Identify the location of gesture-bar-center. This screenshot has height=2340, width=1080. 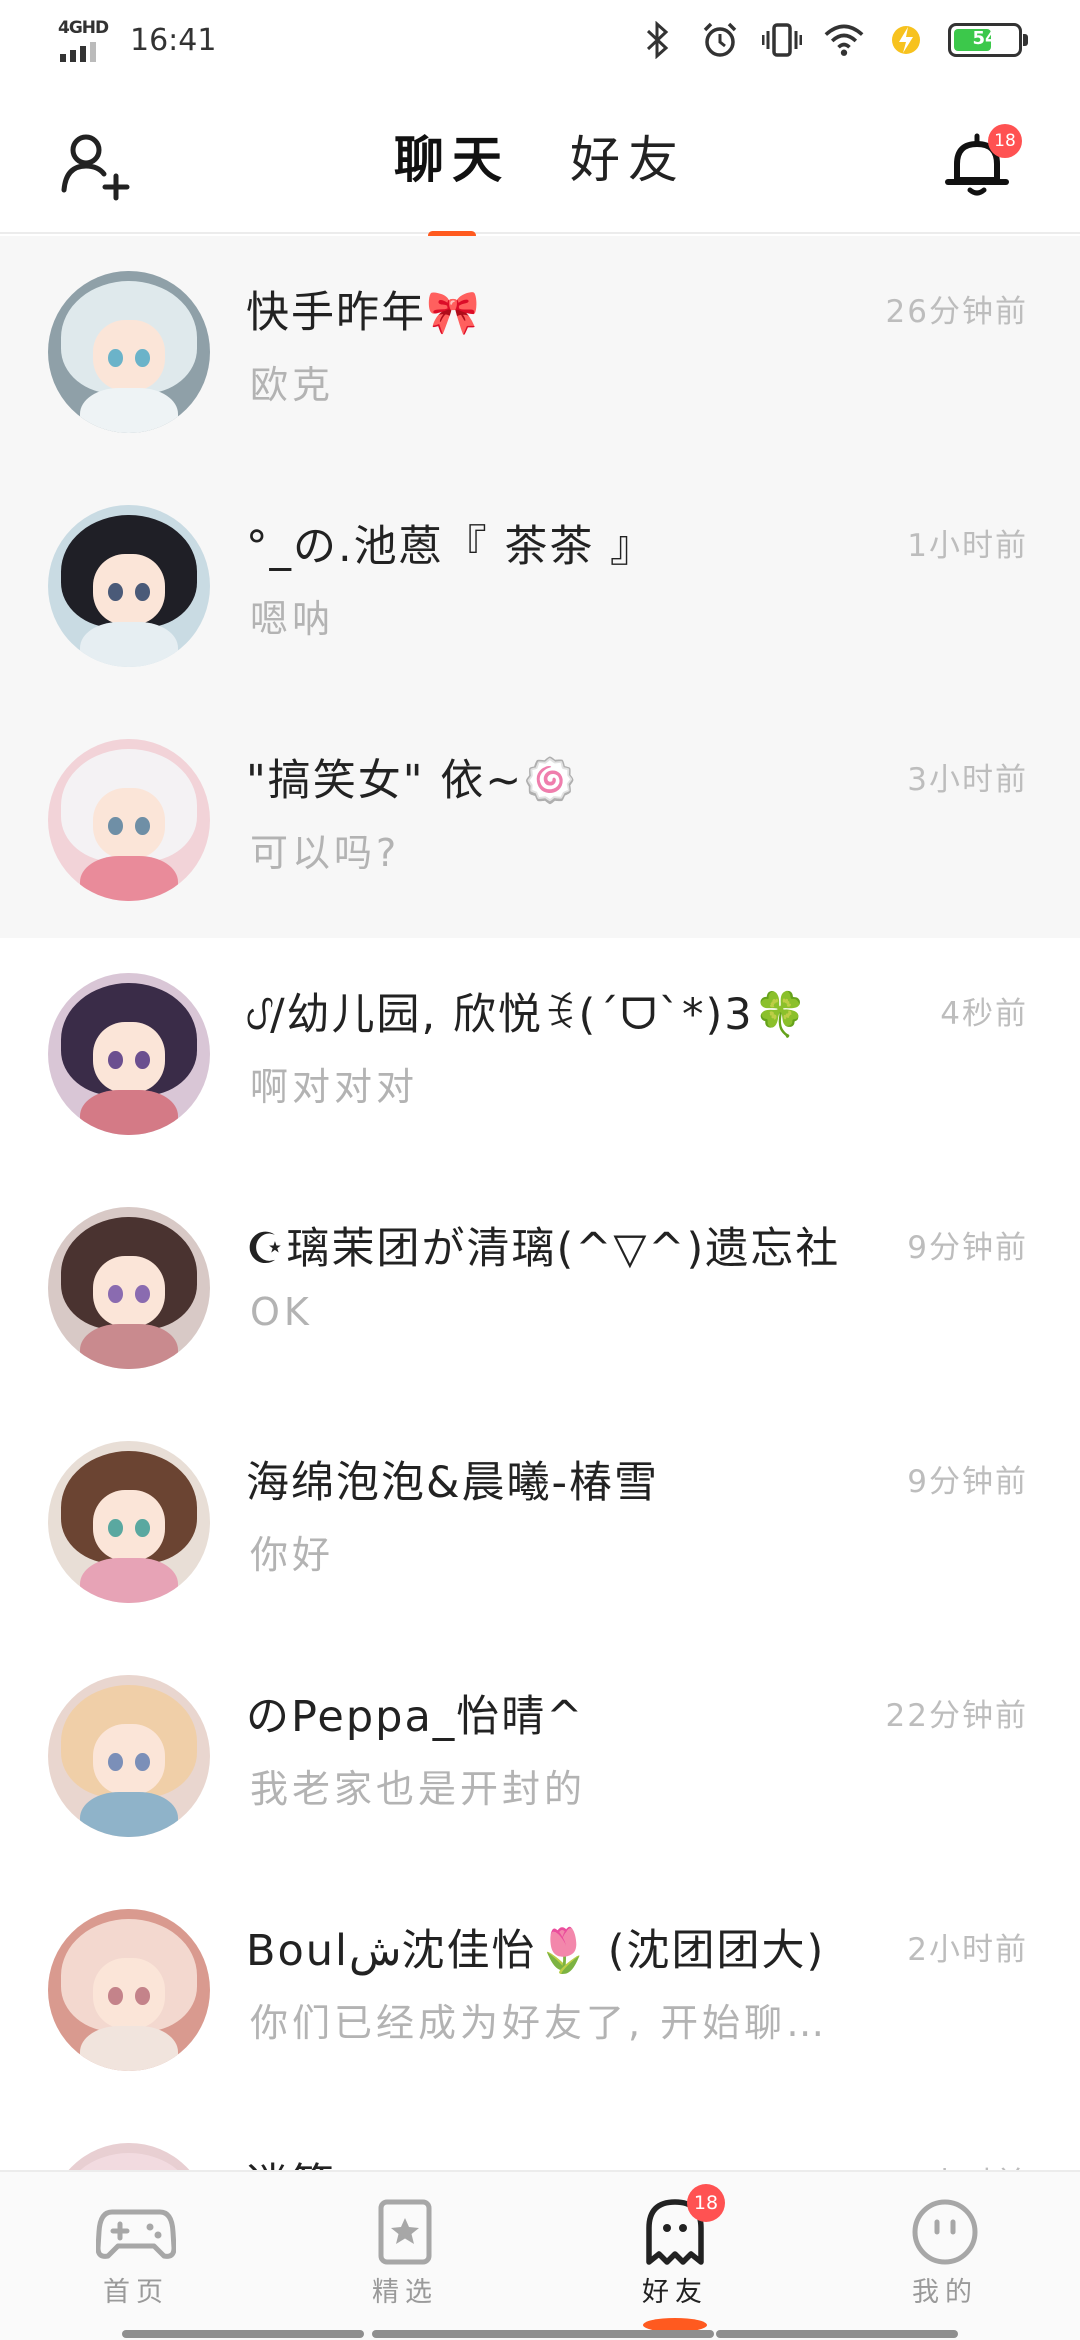
(543, 2334).